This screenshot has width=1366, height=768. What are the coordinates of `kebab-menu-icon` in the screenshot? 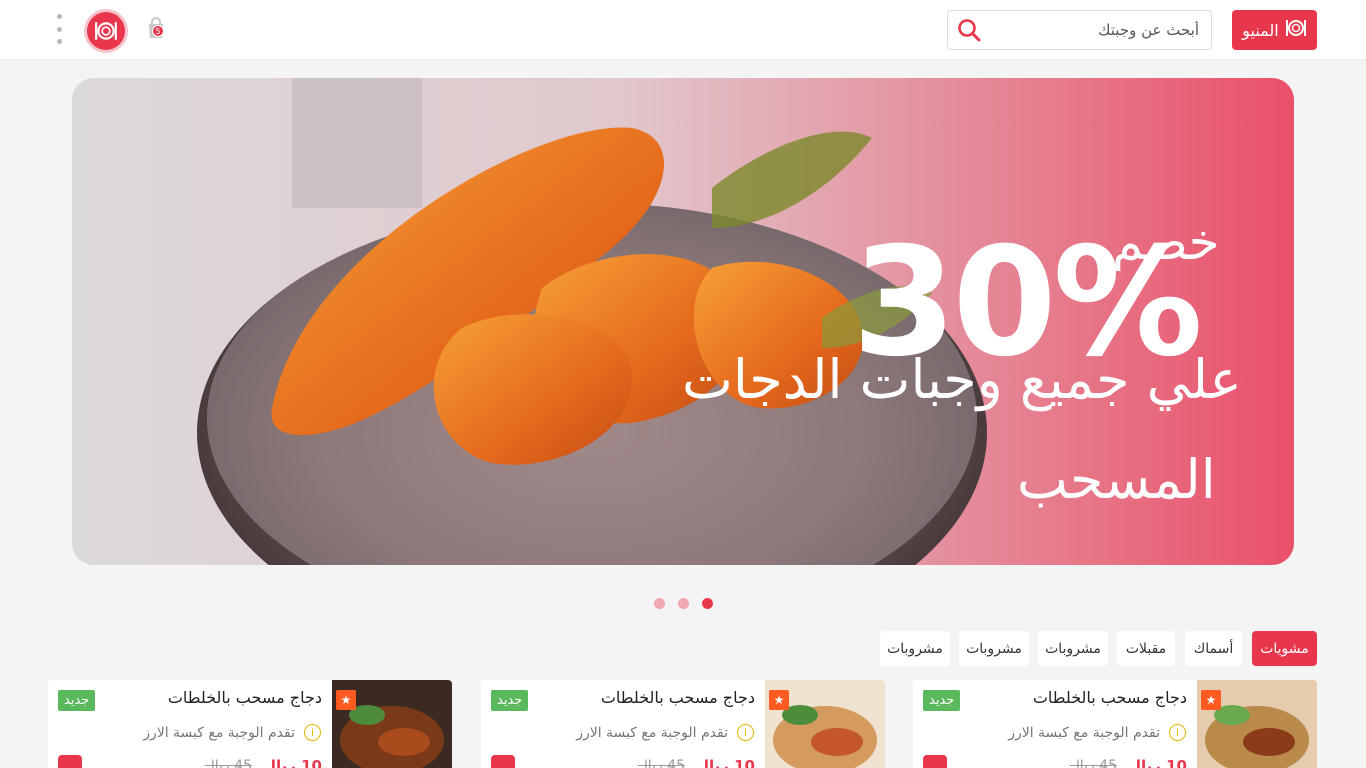 It's located at (59, 29).